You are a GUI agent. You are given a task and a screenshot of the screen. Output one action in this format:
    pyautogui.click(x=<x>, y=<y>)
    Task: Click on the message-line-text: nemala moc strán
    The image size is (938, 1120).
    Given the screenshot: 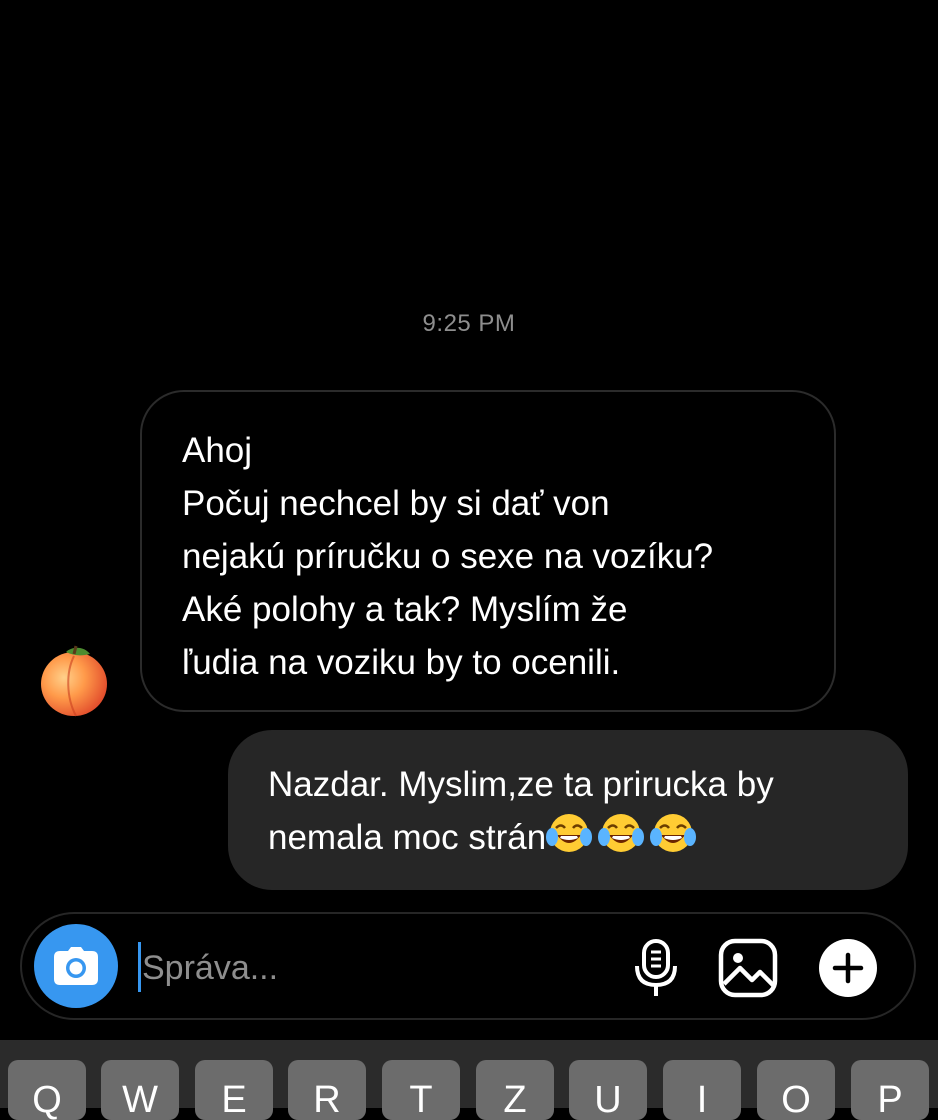 What is the action you would take?
    pyautogui.click(x=407, y=837)
    